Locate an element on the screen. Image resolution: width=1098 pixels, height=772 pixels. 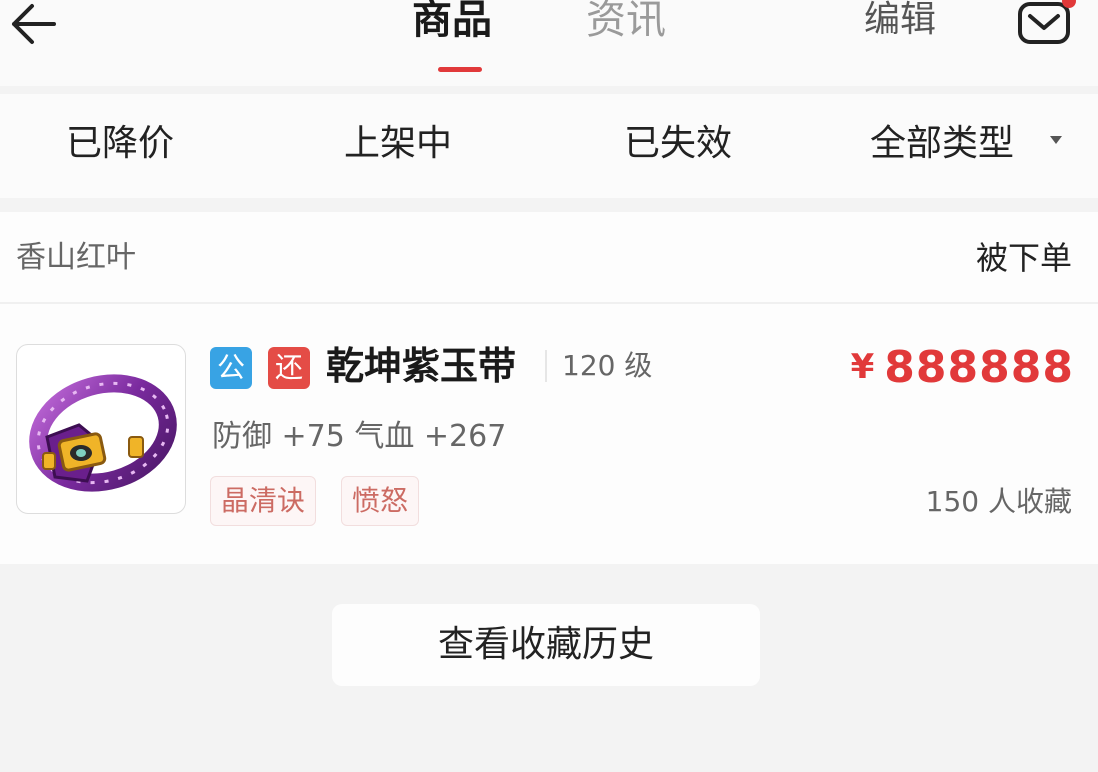
view-favorite-history-button: 查看收藏历史 is located at coordinates (546, 645).